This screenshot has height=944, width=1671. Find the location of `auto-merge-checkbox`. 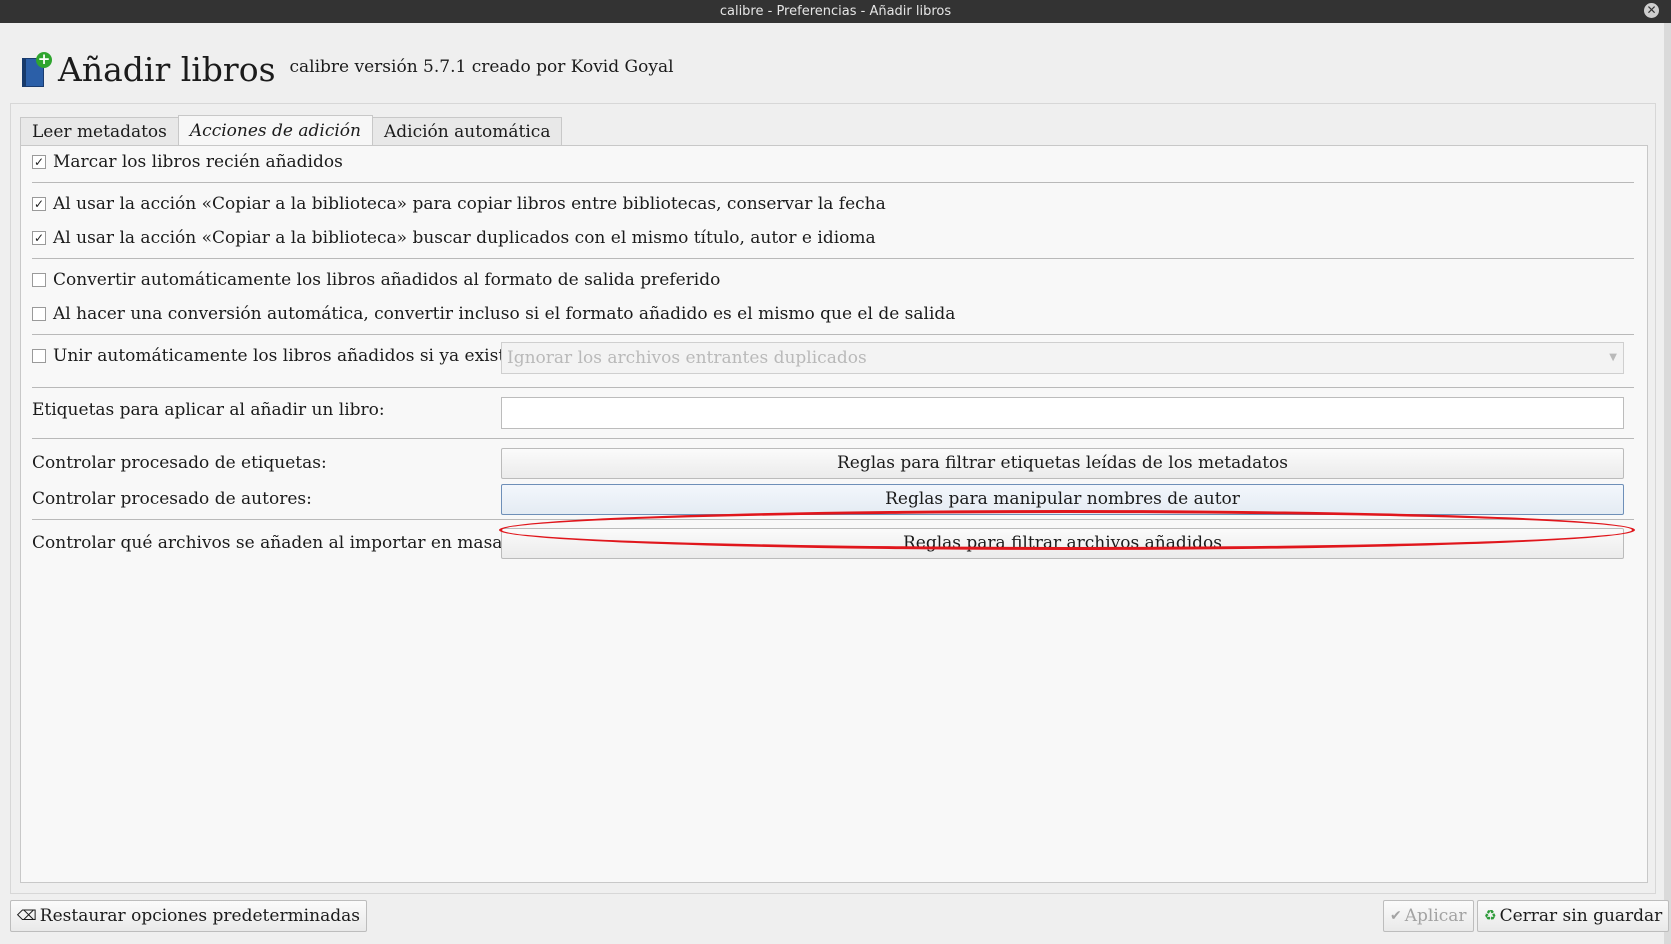

auto-merge-checkbox is located at coordinates (39, 356).